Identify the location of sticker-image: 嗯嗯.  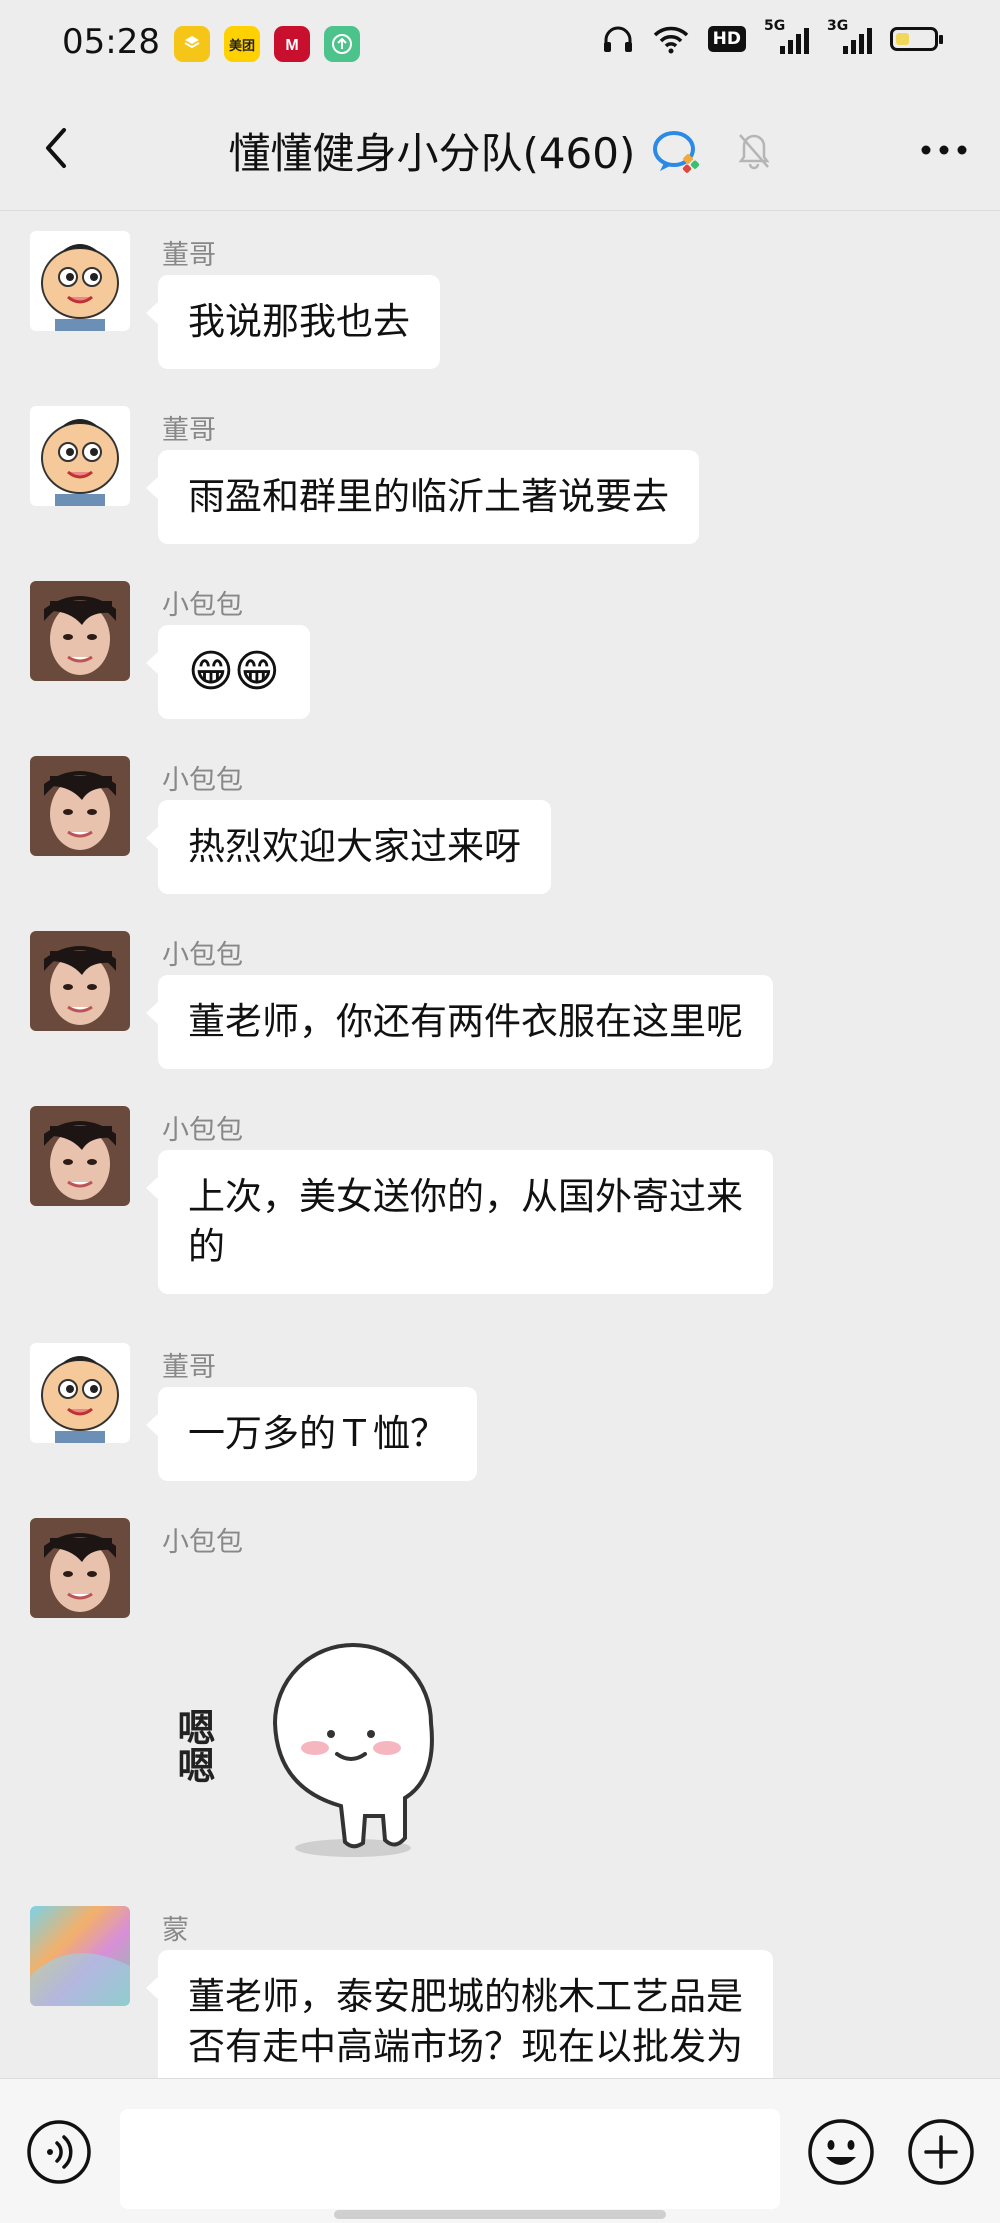
(315, 1748).